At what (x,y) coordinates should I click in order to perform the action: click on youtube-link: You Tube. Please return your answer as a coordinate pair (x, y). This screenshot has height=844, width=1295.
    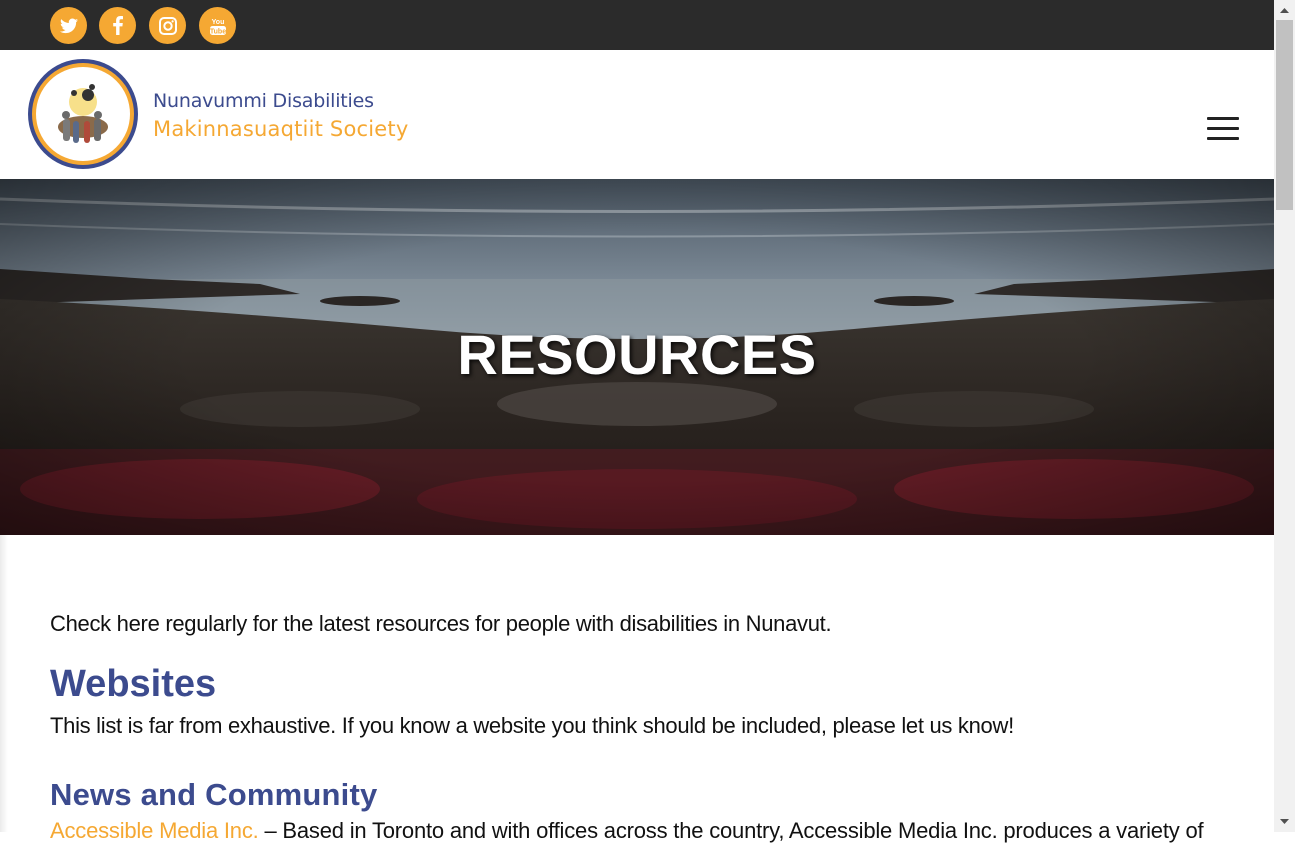
    Looking at the image, I should click on (217, 25).